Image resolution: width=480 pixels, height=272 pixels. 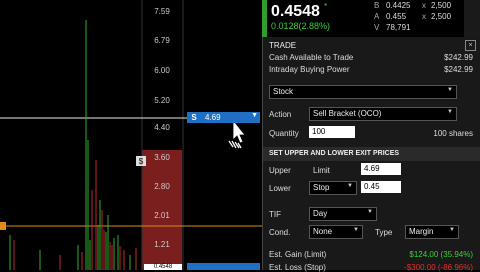 I want to click on ask-label: A, so click(x=377, y=16).